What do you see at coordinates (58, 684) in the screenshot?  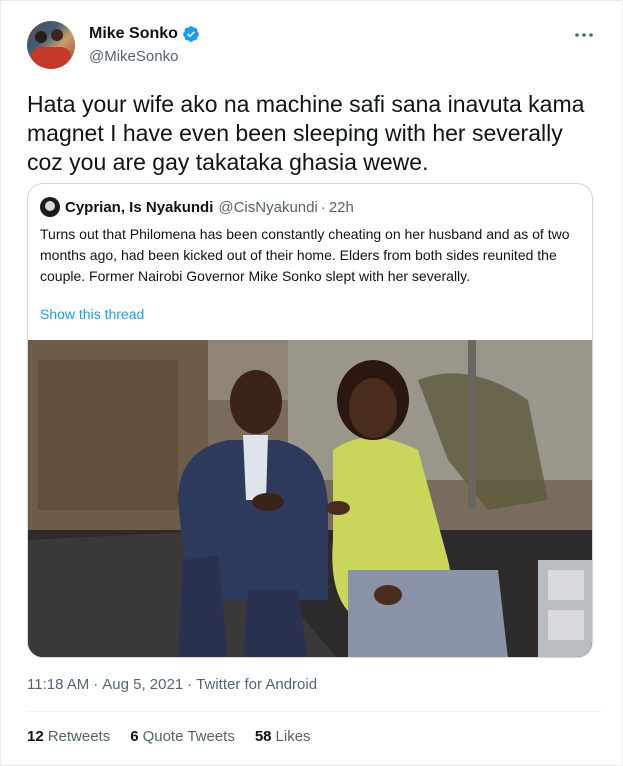 I see `tweet-time: 11:18 AM` at bounding box center [58, 684].